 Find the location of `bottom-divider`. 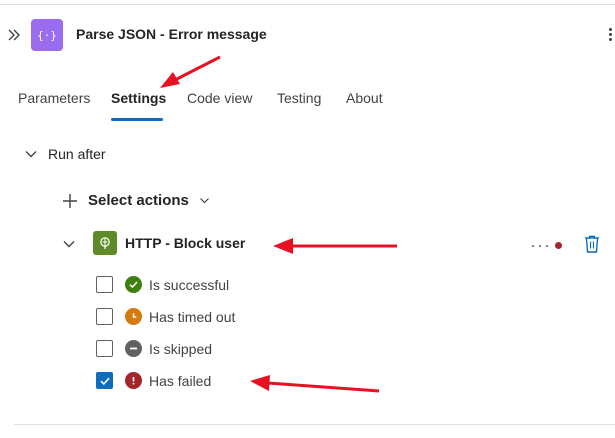

bottom-divider is located at coordinates (314, 424).